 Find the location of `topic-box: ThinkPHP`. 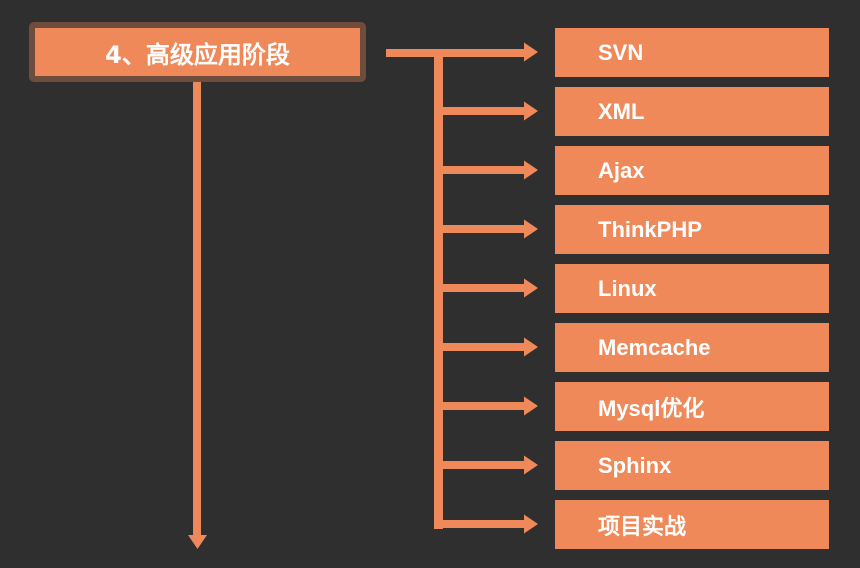

topic-box: ThinkPHP is located at coordinates (692, 229).